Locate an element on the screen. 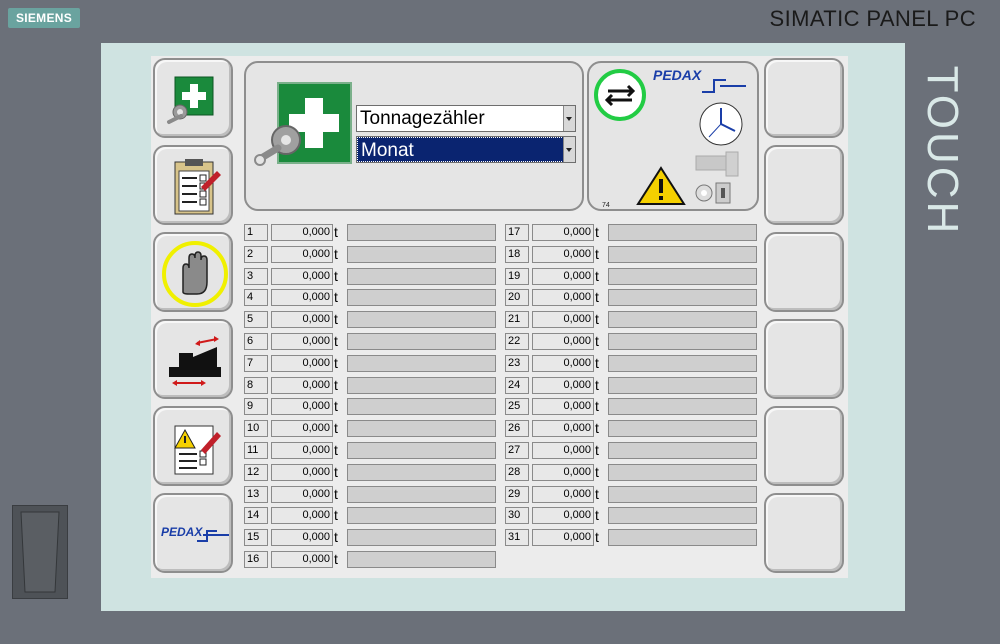  clipboard-checklist-icon is located at coordinates (197, 187).